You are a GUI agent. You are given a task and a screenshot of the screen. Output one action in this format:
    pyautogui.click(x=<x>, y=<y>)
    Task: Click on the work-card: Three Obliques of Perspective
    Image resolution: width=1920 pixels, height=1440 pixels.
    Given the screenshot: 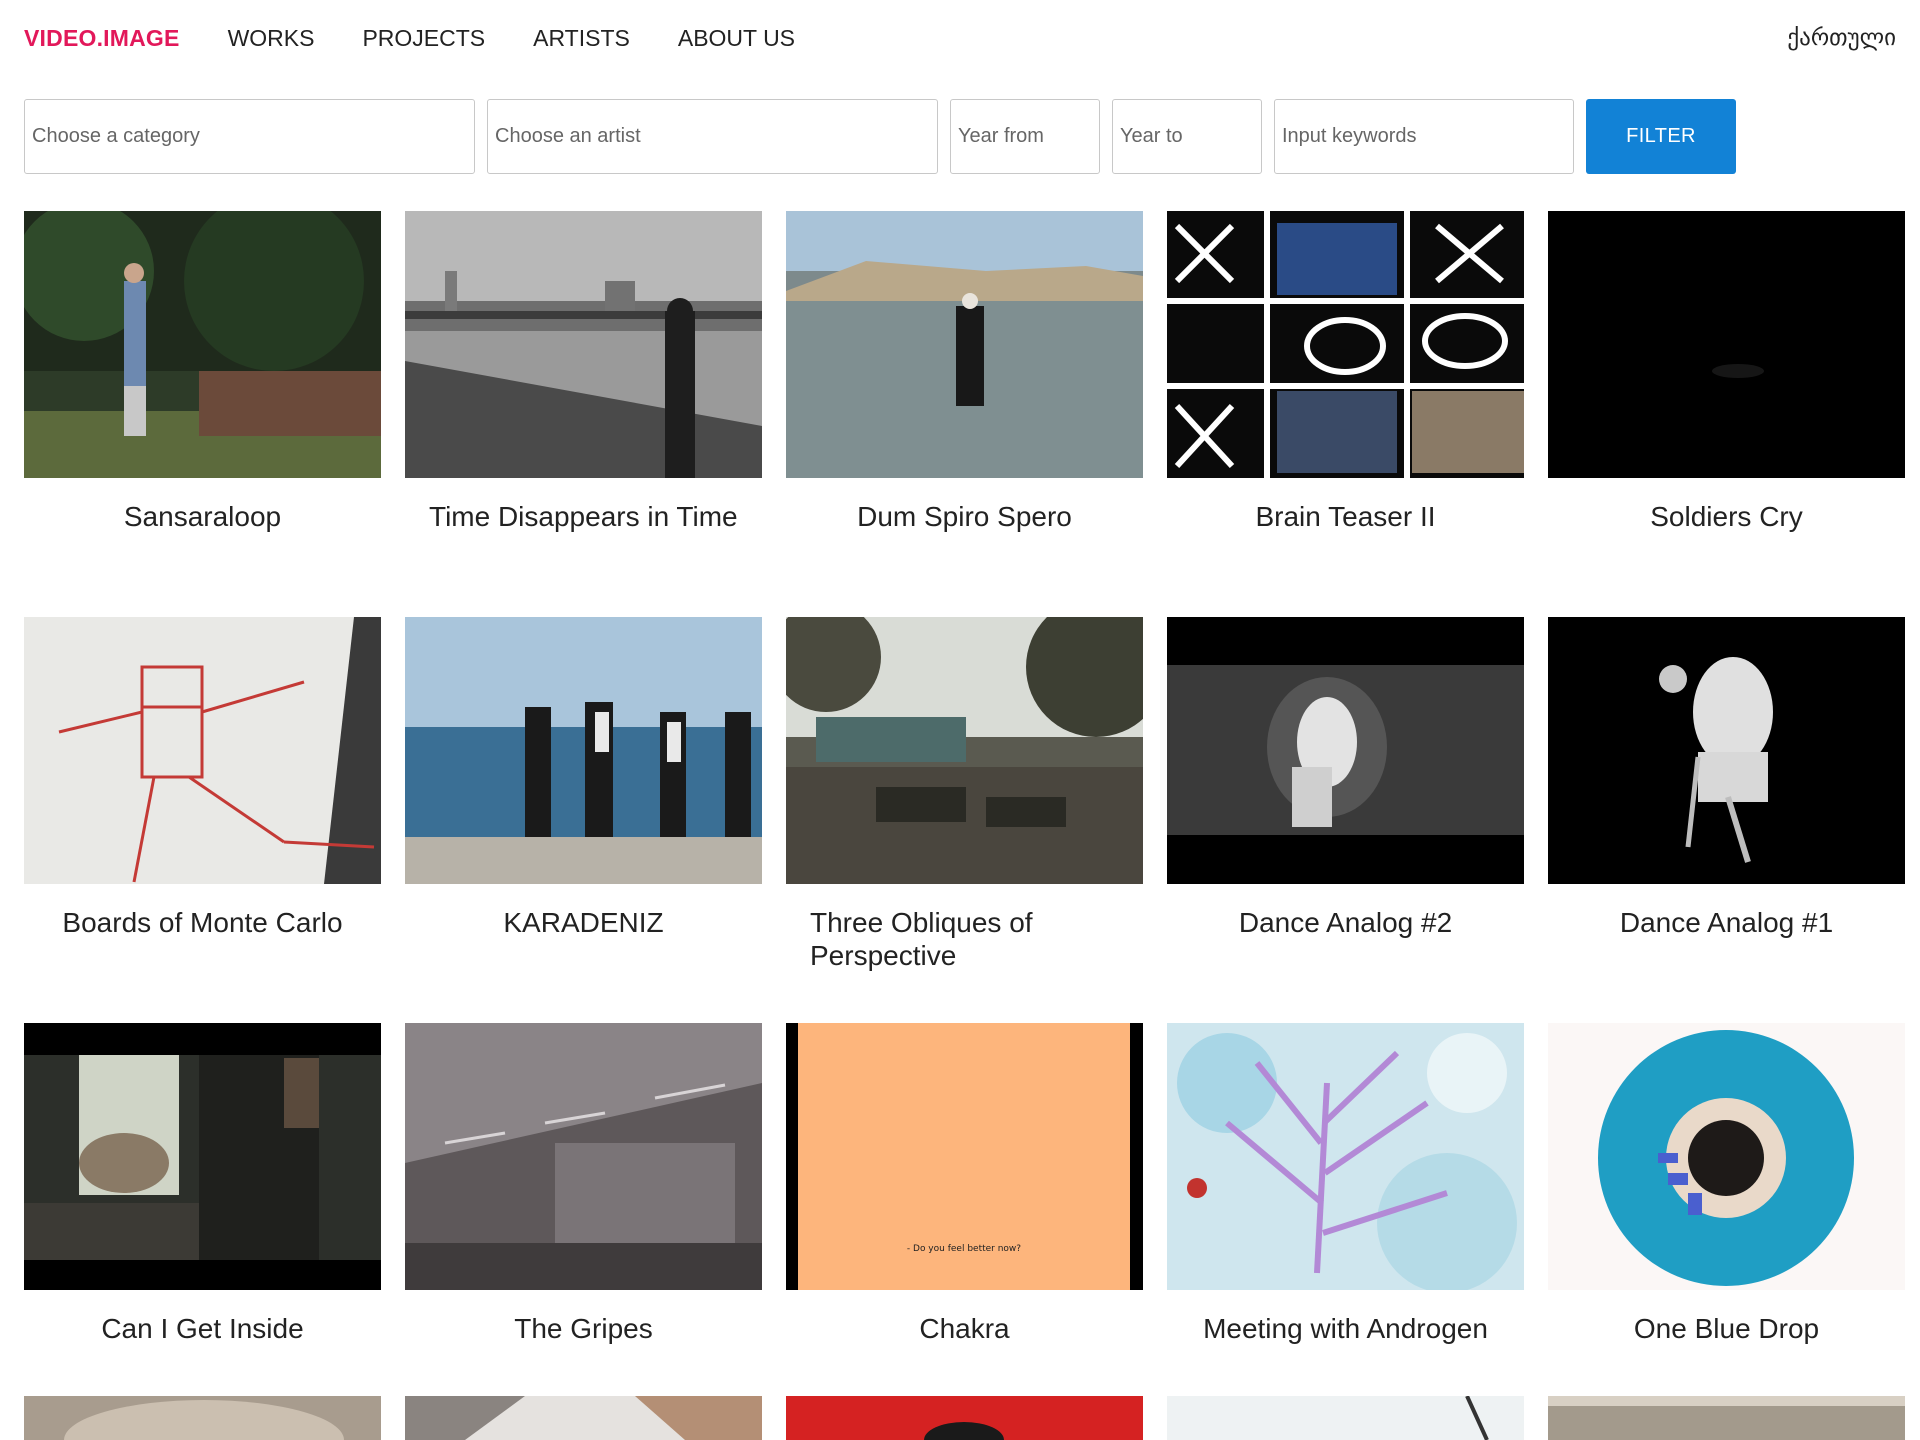 What is the action you would take?
    pyautogui.click(x=964, y=820)
    